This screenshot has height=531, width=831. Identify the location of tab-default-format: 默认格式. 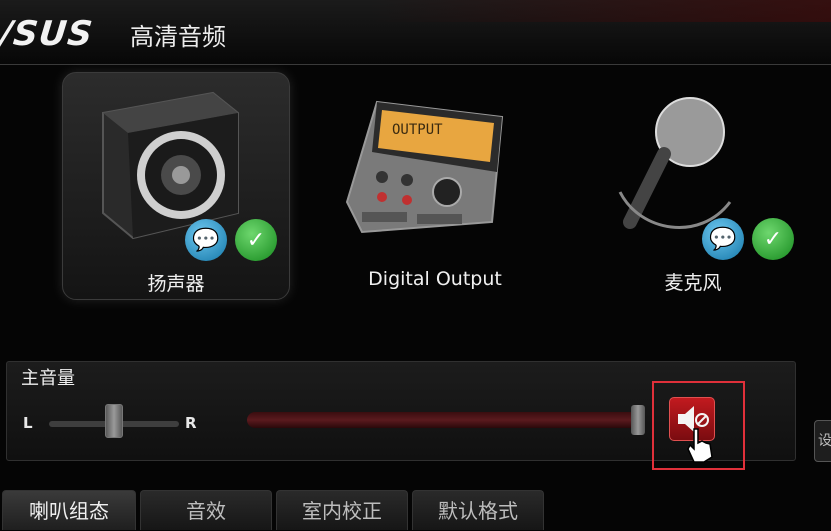
(478, 510).